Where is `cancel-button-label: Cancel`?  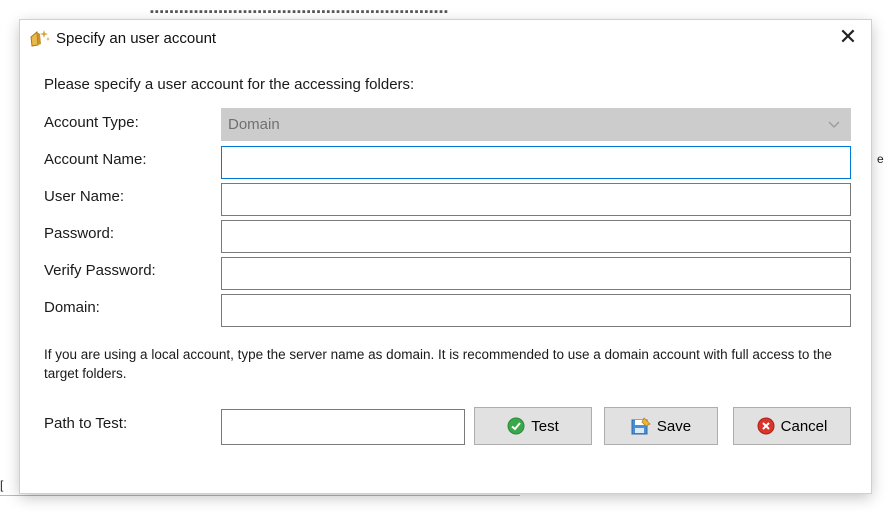
cancel-button-label: Cancel is located at coordinates (804, 426).